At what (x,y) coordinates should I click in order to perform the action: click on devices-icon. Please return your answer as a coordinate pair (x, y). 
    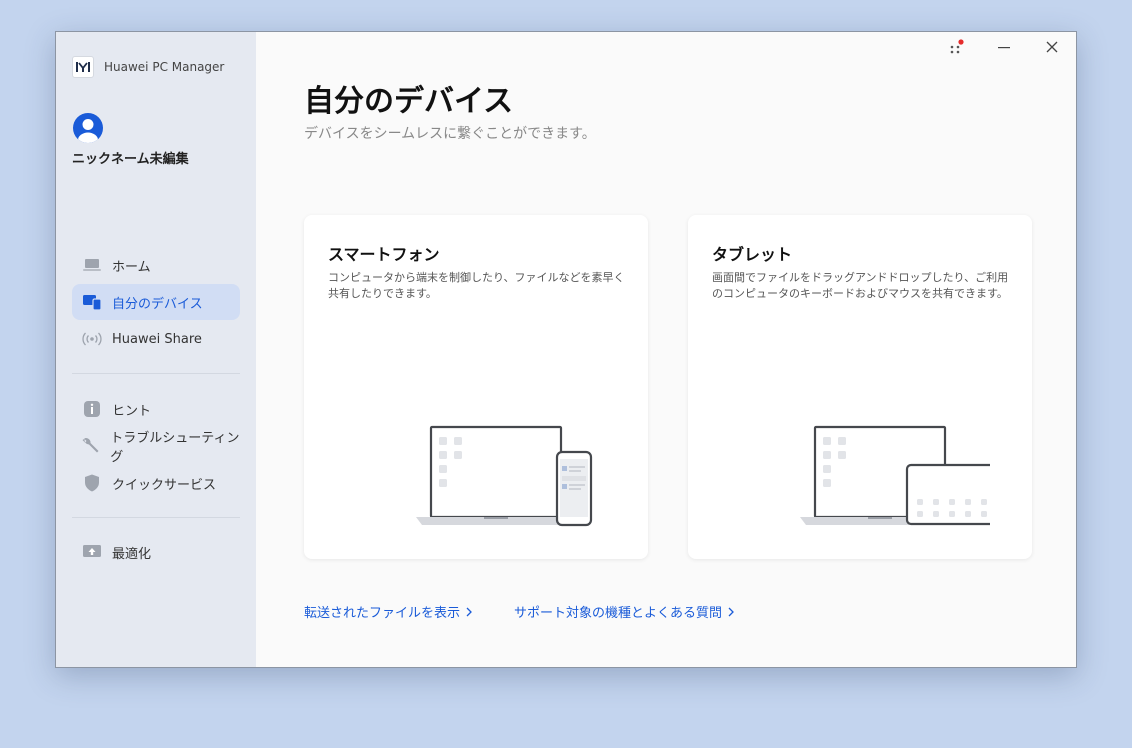
    Looking at the image, I should click on (92, 302).